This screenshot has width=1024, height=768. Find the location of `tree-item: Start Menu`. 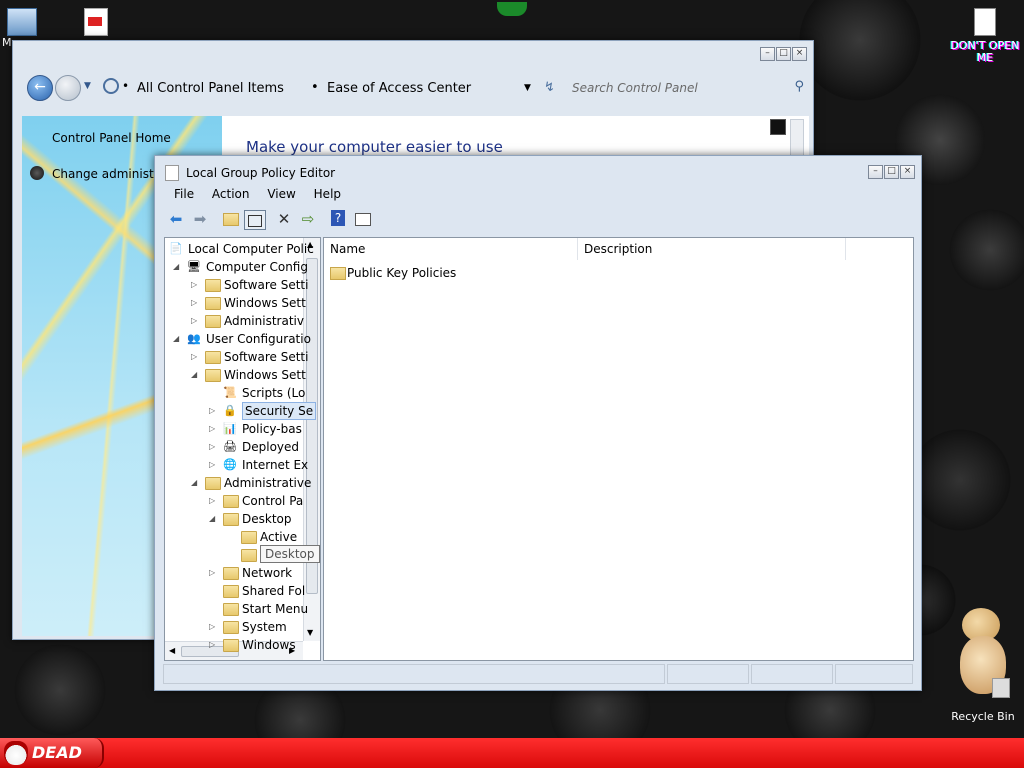

tree-item: Start Menu is located at coordinates (236, 609).